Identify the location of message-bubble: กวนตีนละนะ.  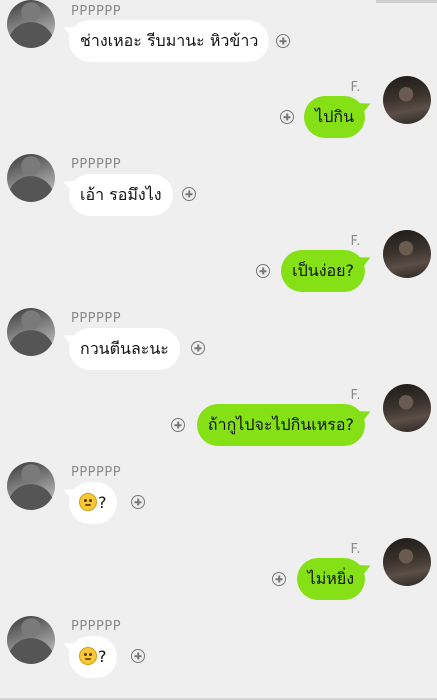
(124, 349).